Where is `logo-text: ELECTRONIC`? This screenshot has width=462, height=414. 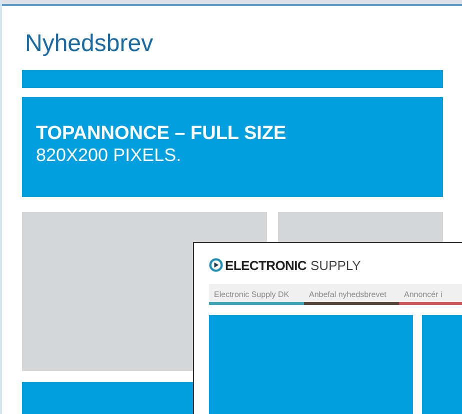 logo-text: ELECTRONIC is located at coordinates (266, 265).